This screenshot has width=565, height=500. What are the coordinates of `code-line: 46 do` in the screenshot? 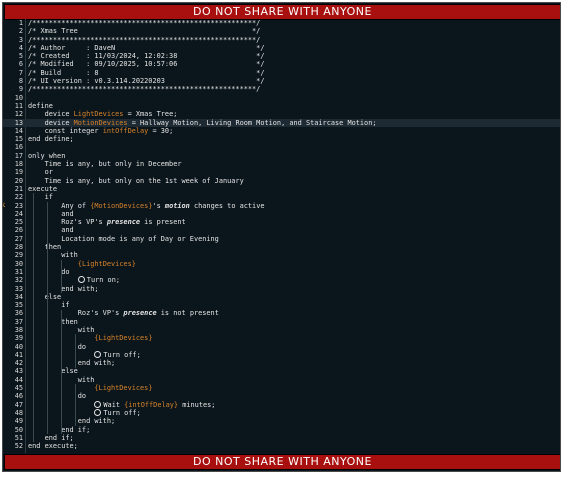 It's located at (281, 396).